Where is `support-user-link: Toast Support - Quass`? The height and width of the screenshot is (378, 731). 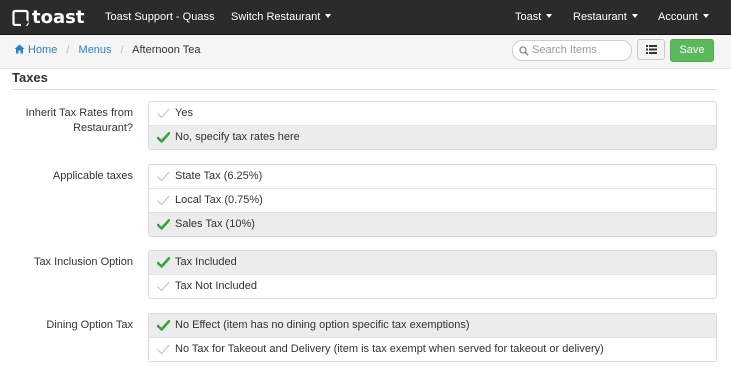
support-user-link: Toast Support - Quass is located at coordinates (159, 17).